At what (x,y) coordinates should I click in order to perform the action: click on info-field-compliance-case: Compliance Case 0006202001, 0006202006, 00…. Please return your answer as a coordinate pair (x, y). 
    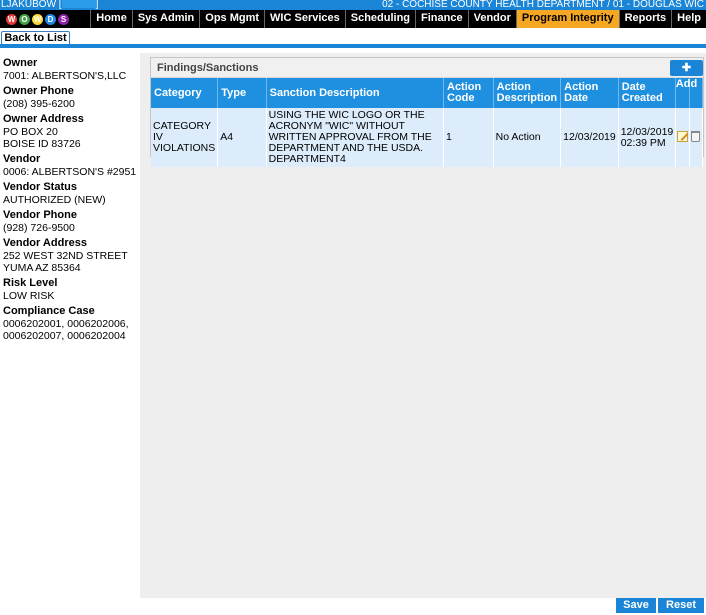
    Looking at the image, I should click on (70, 323).